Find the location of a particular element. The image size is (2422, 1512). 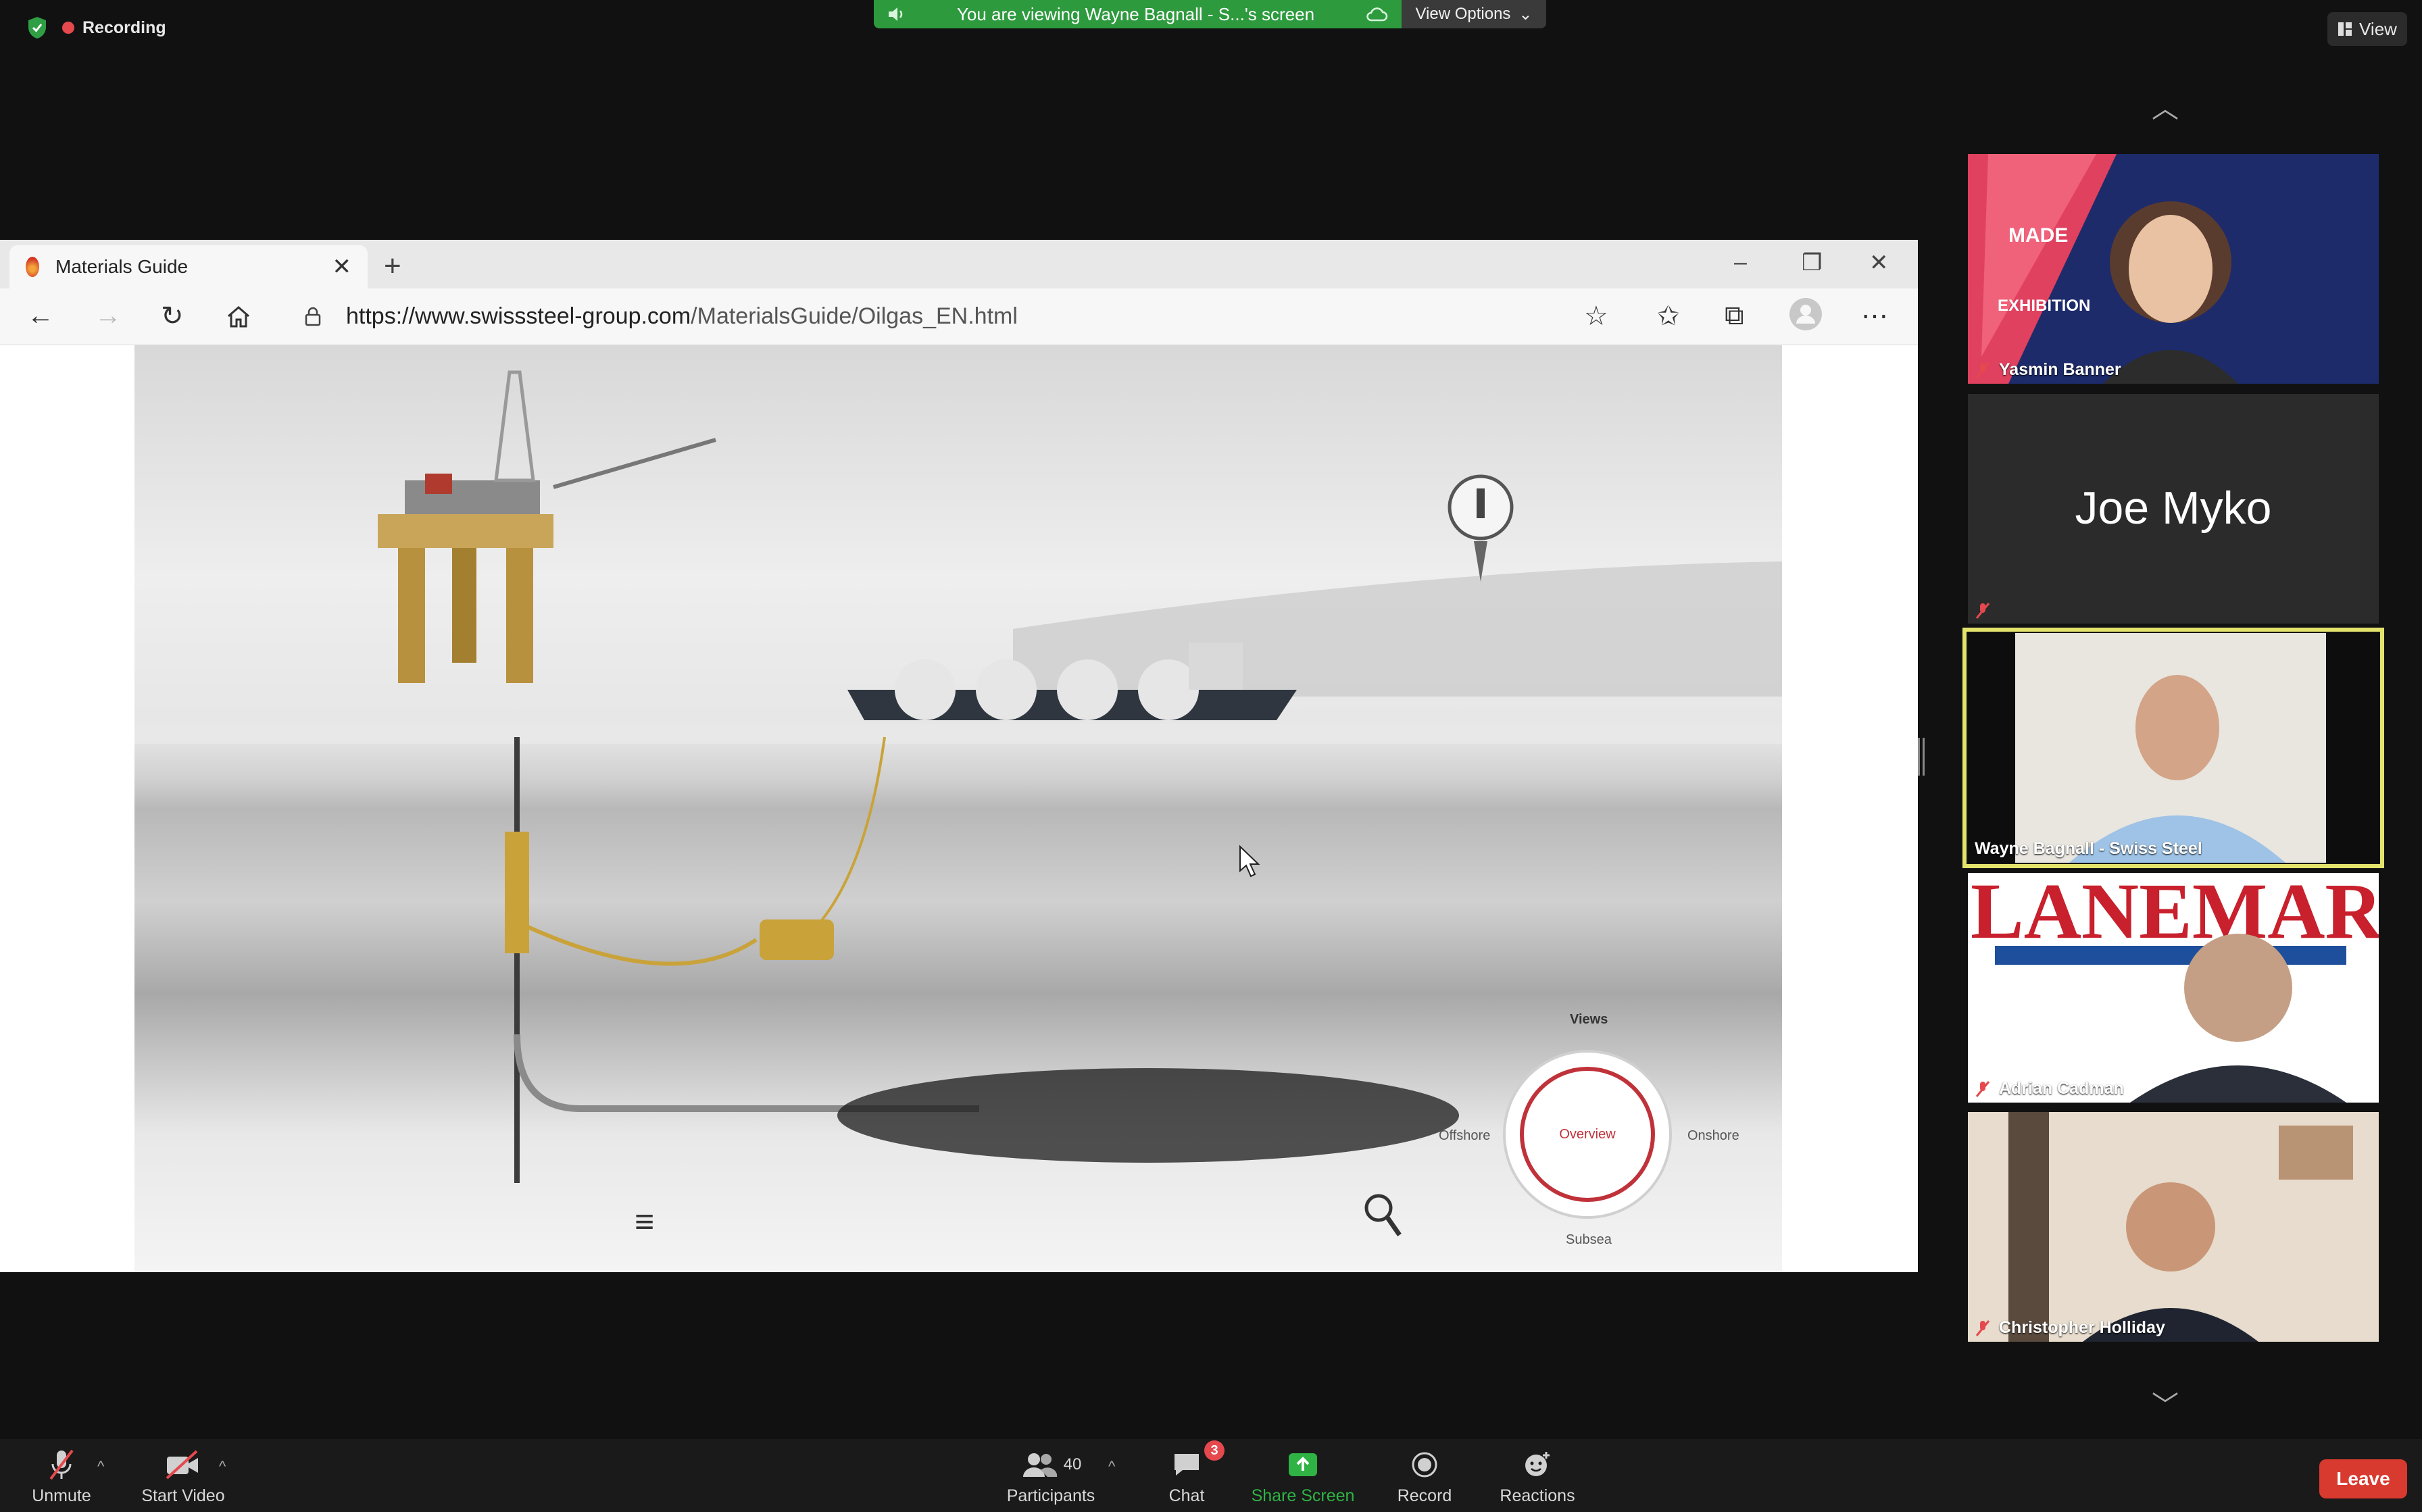

video-off-icon is located at coordinates (182, 1465).